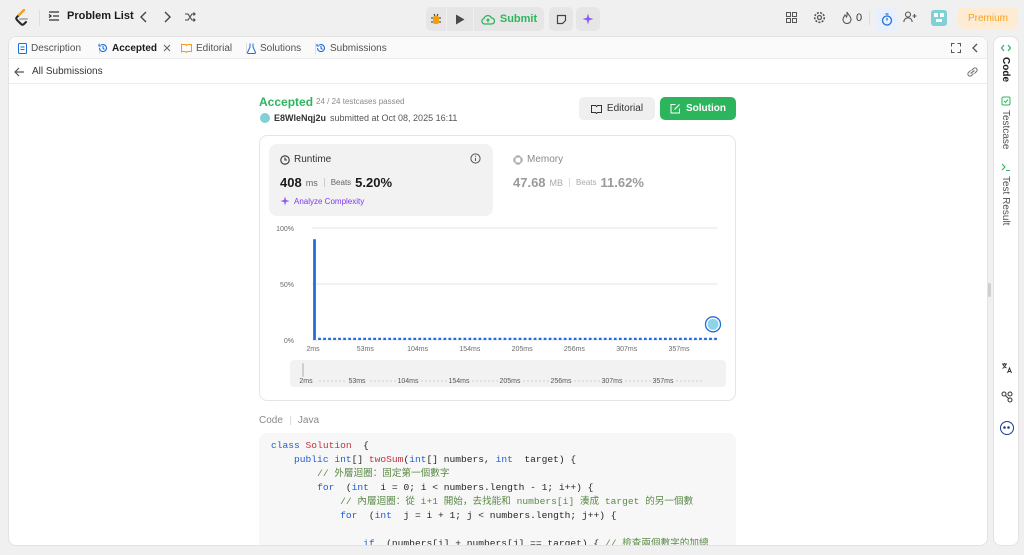 The image size is (1024, 555). I want to click on debug-button, so click(436, 19).